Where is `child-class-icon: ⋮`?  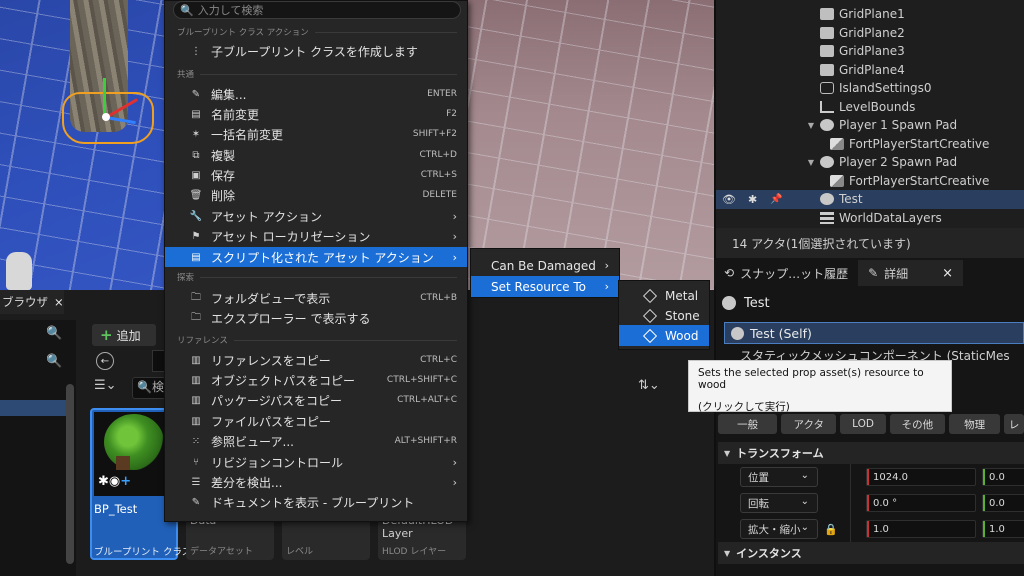
child-class-icon: ⋮ is located at coordinates (196, 51).